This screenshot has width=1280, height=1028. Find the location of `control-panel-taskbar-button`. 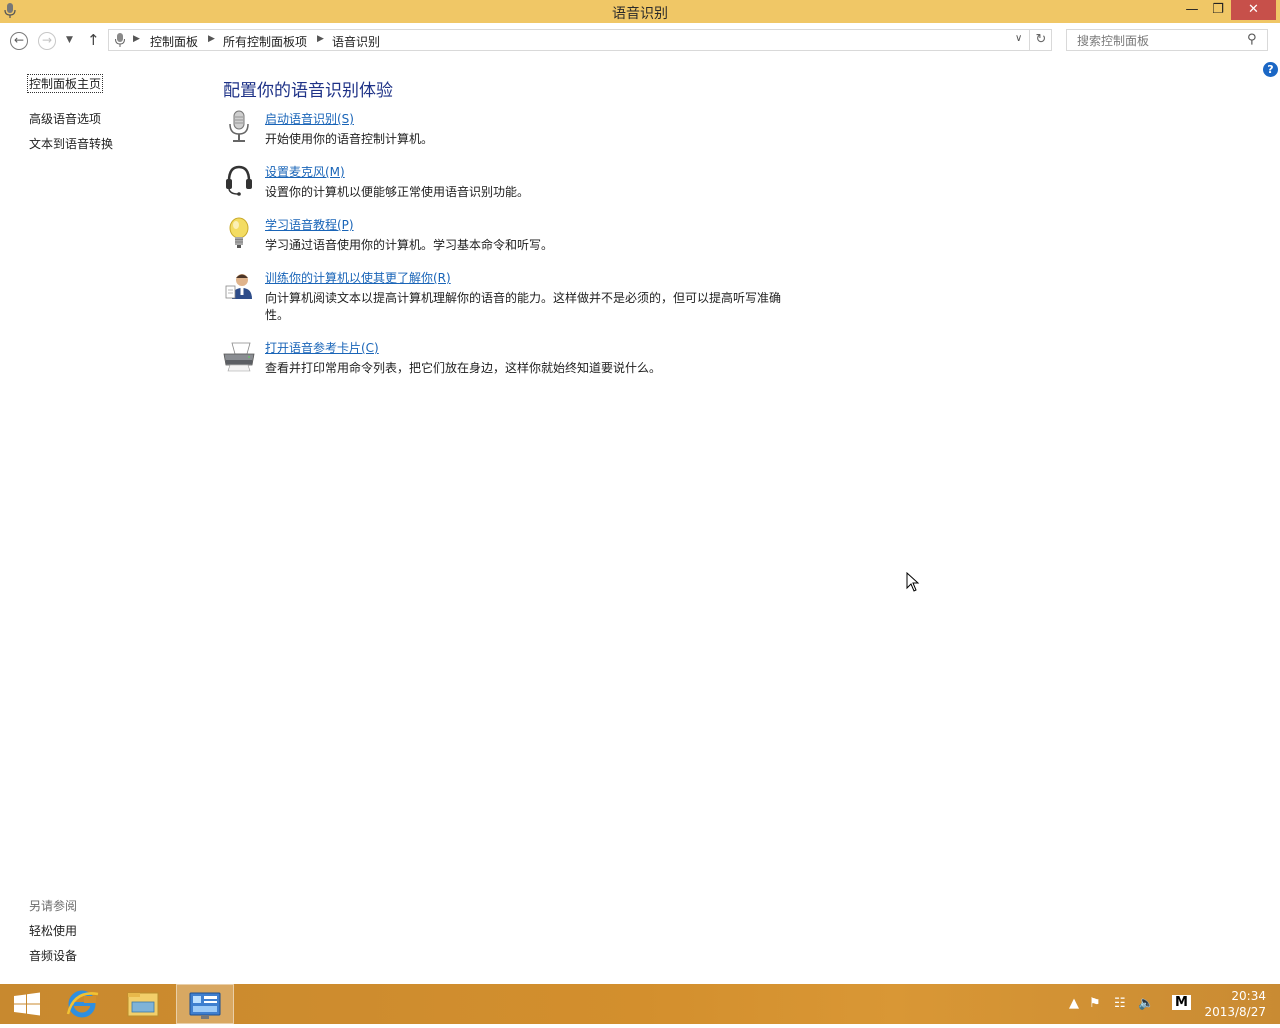

control-panel-taskbar-button is located at coordinates (205, 1004).